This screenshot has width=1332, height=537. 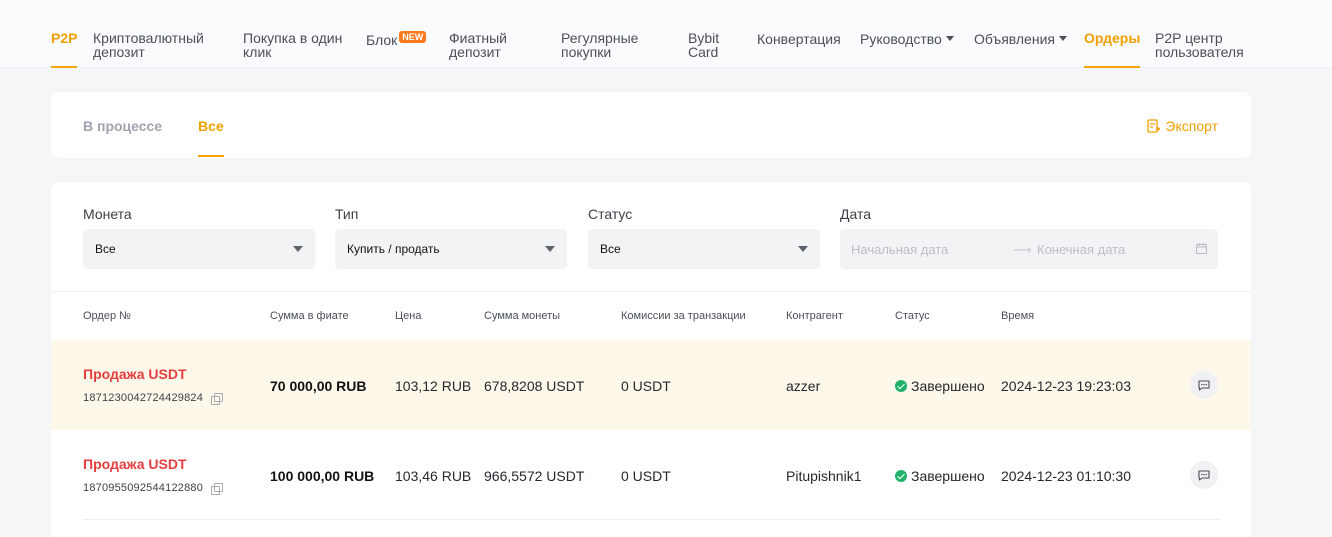 I want to click on nav-ads: Объявления, so click(x=1020, y=39).